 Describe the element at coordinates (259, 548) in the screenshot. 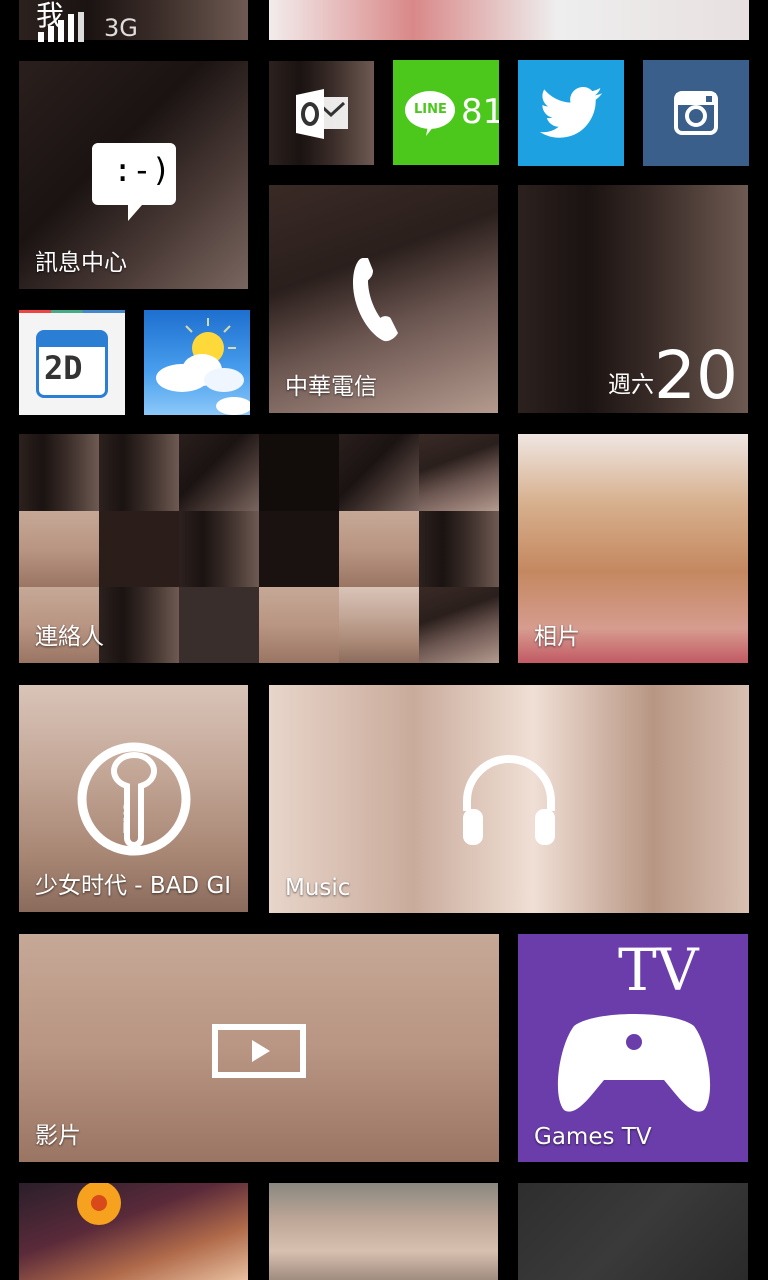

I see `tile-contacts: 連絡人` at that location.